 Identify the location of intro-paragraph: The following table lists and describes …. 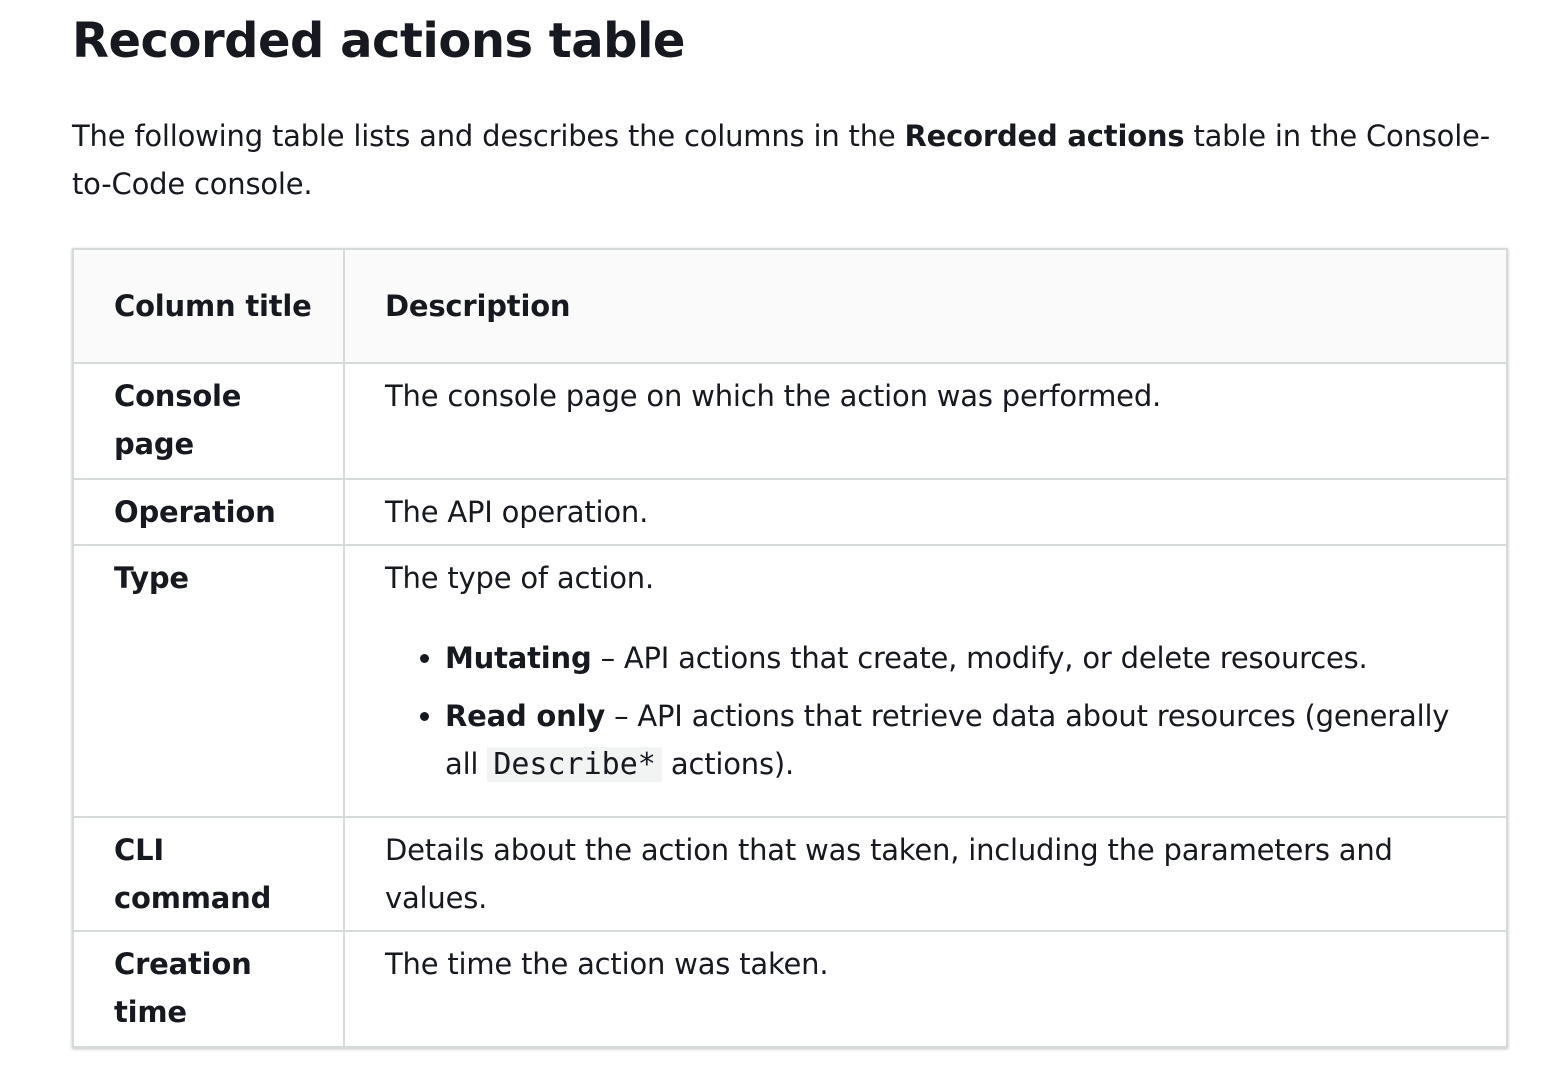
(782, 160).